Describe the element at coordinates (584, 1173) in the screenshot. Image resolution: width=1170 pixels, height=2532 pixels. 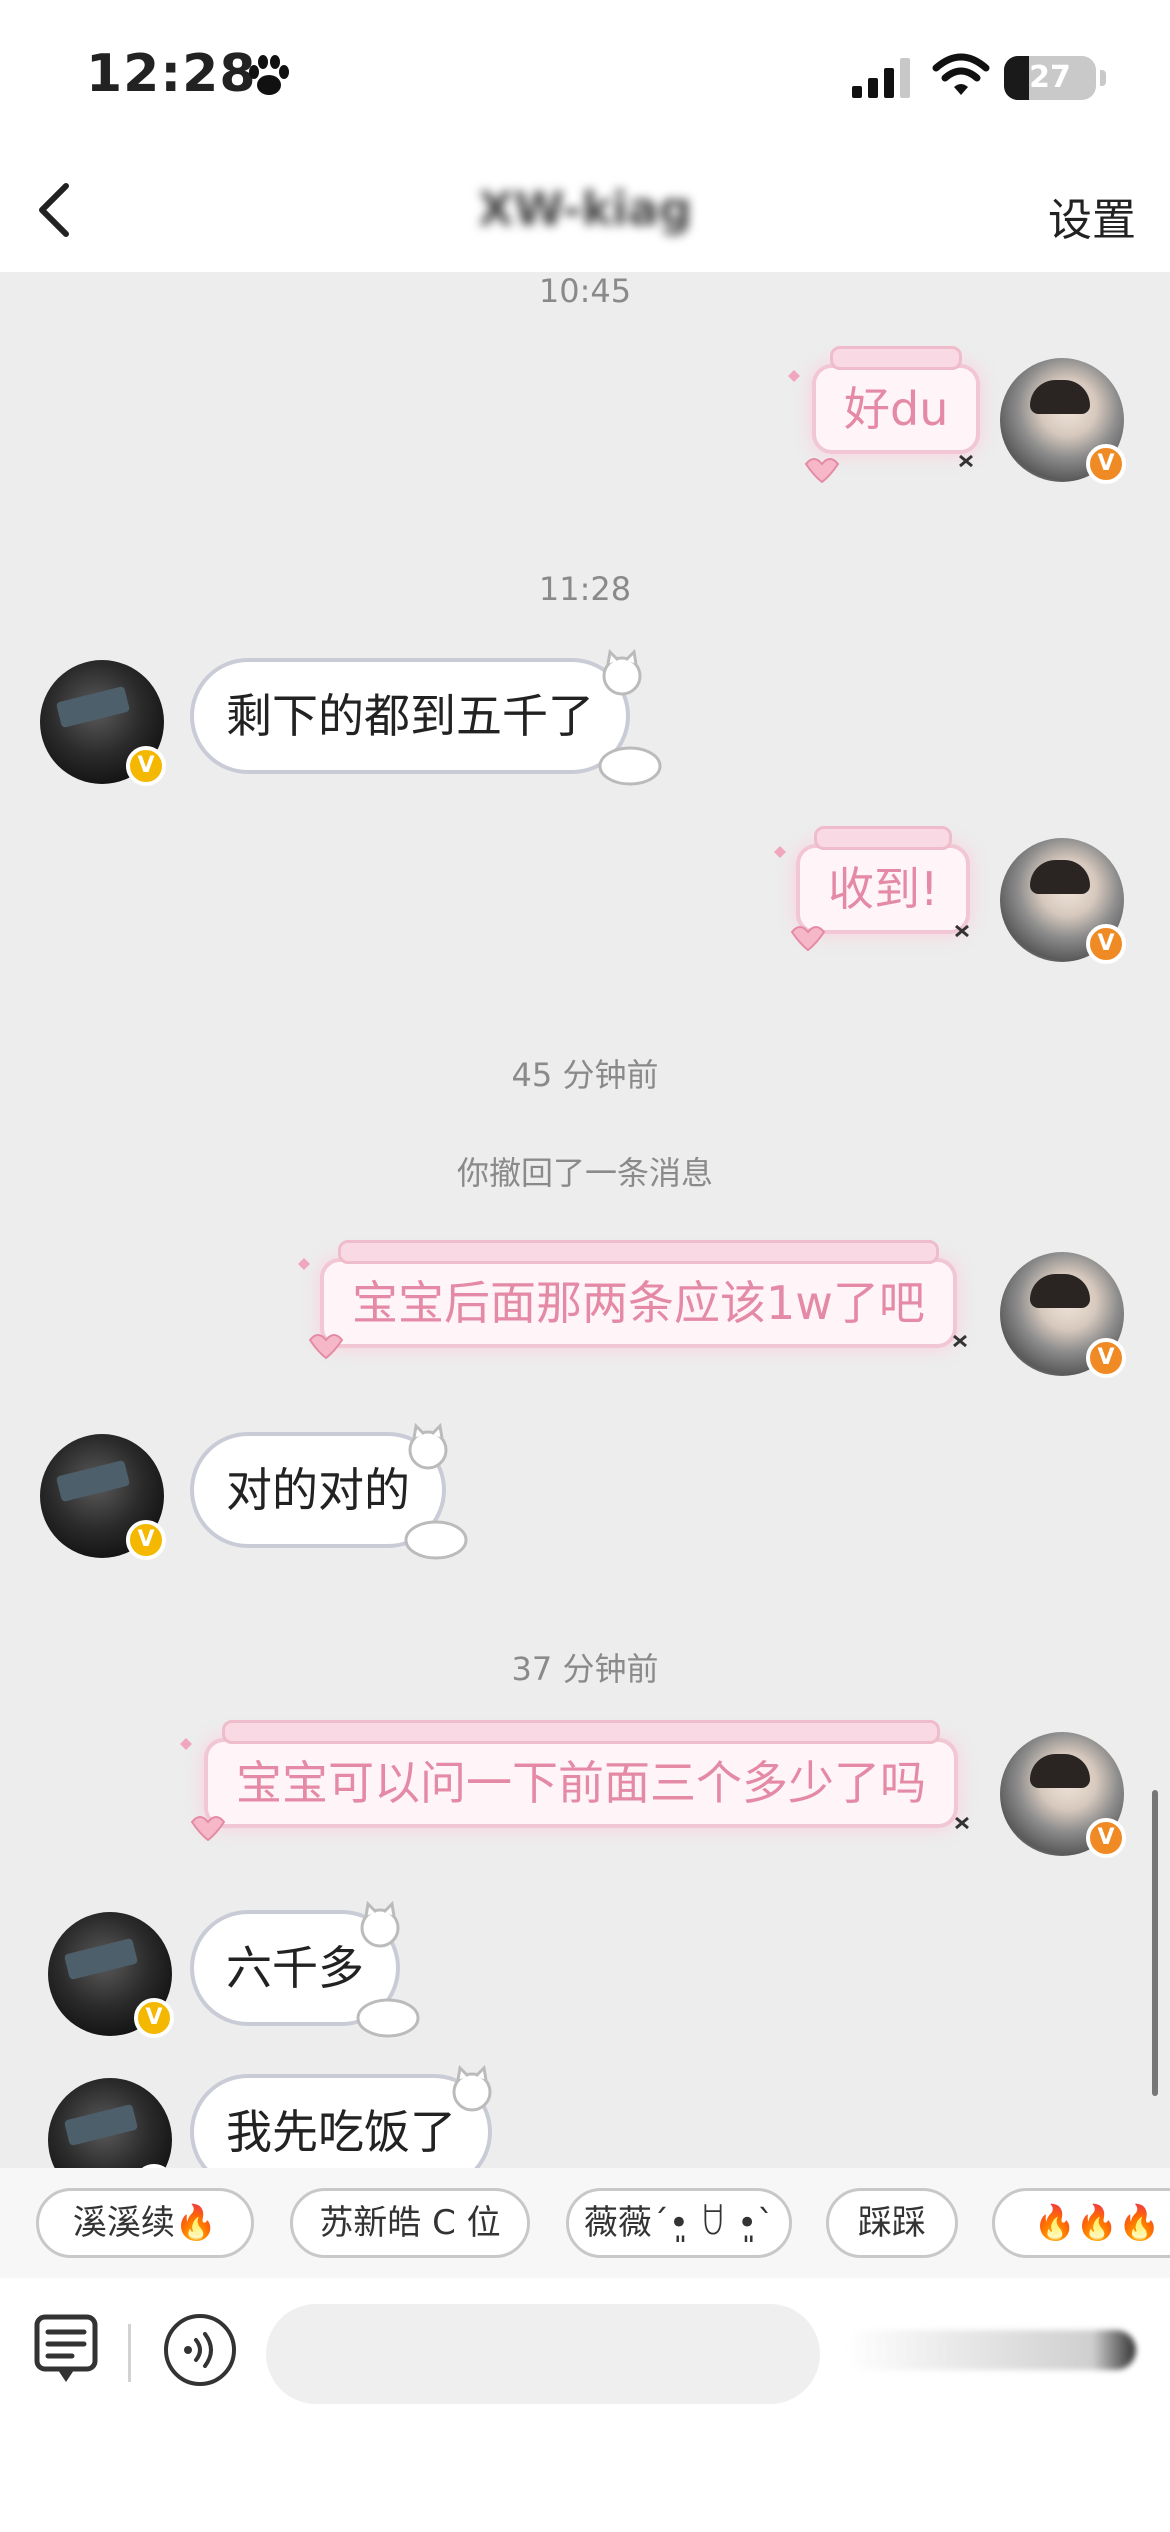
I see `recall-notice: 你撤回了一条消息` at that location.